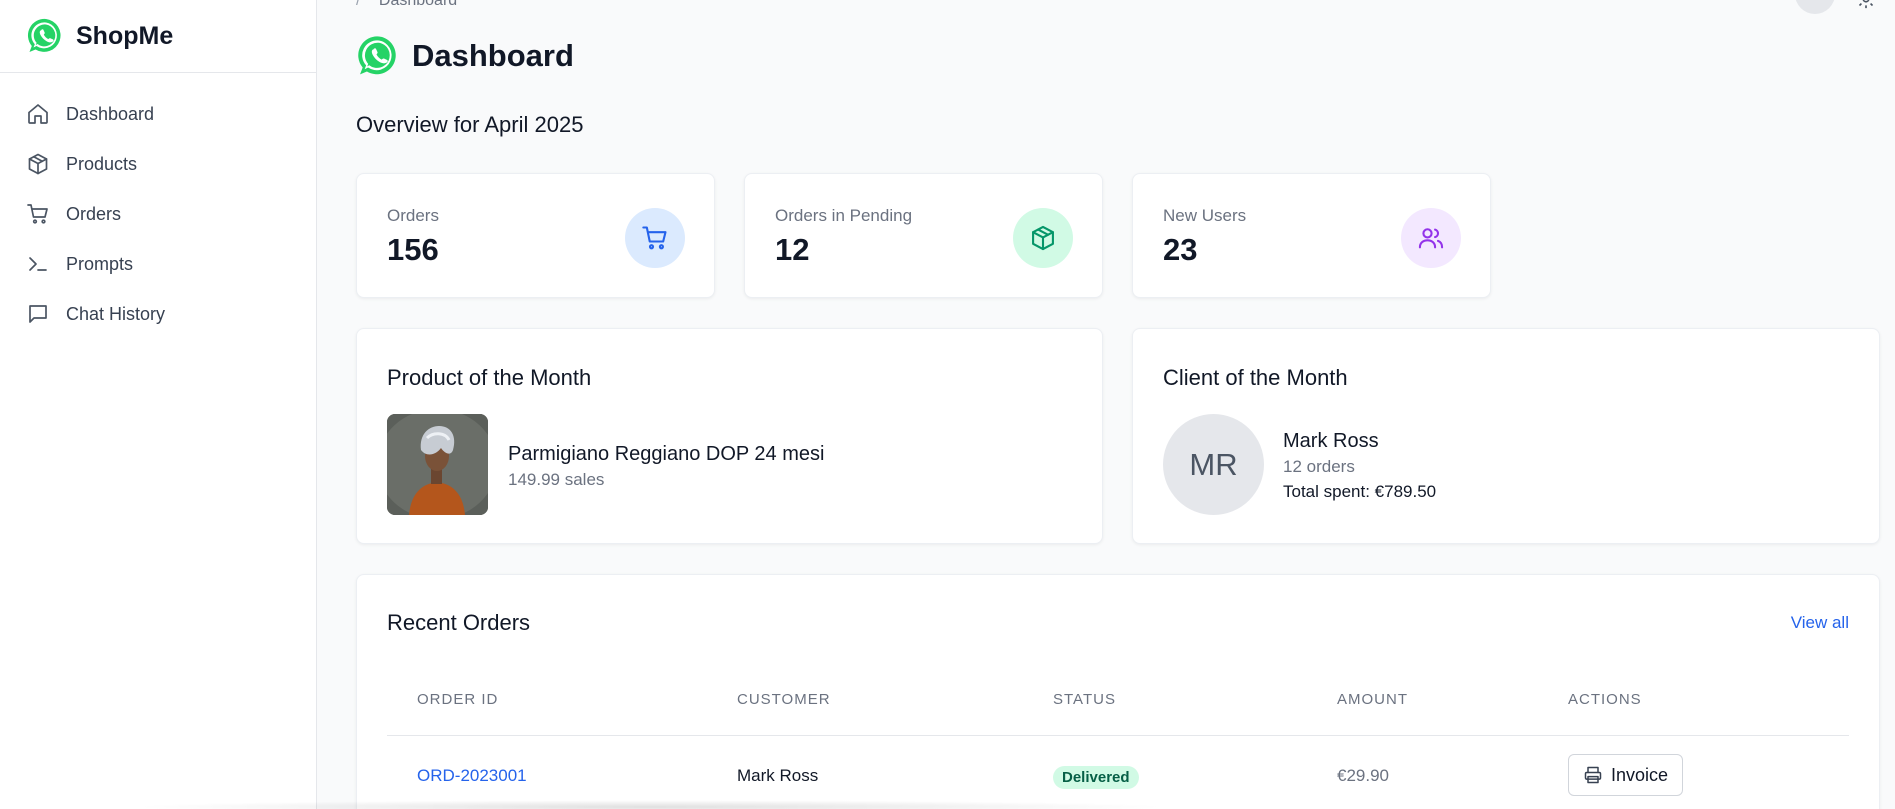 Image resolution: width=1895 pixels, height=809 pixels. I want to click on invoice-label: Invoice, so click(1640, 774).